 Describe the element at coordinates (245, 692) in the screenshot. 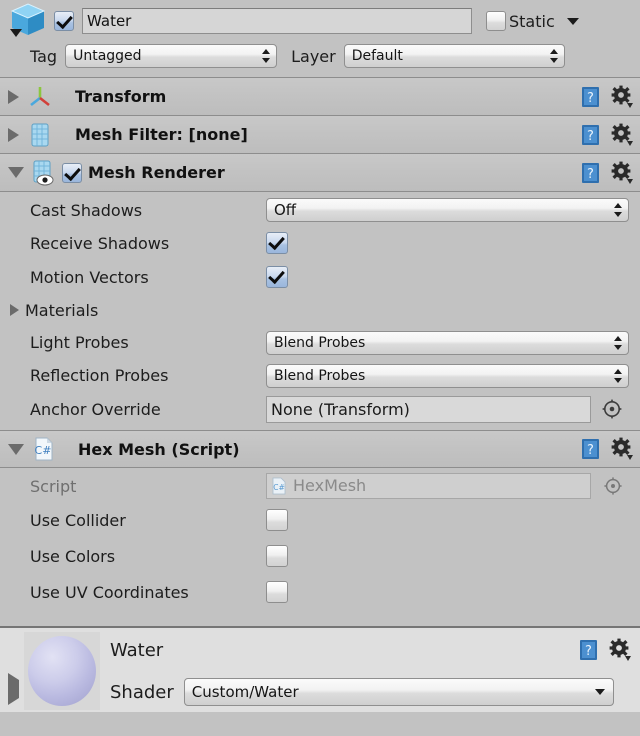

I see `shader-value: Custom/Water` at that location.